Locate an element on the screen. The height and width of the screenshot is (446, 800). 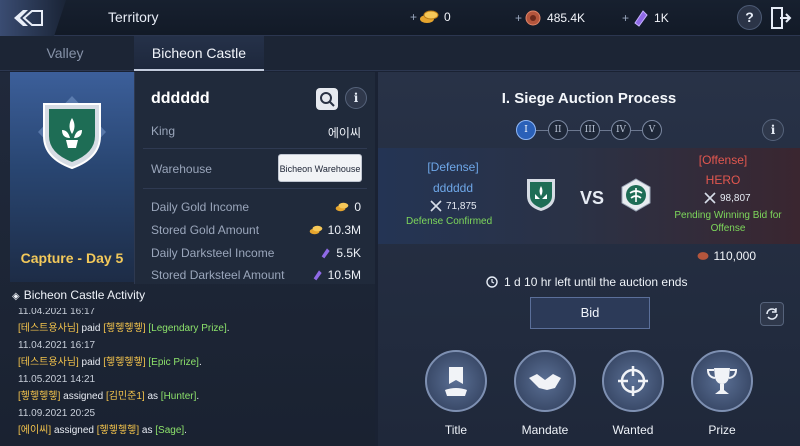
exit-icon is located at coordinates (781, 18).